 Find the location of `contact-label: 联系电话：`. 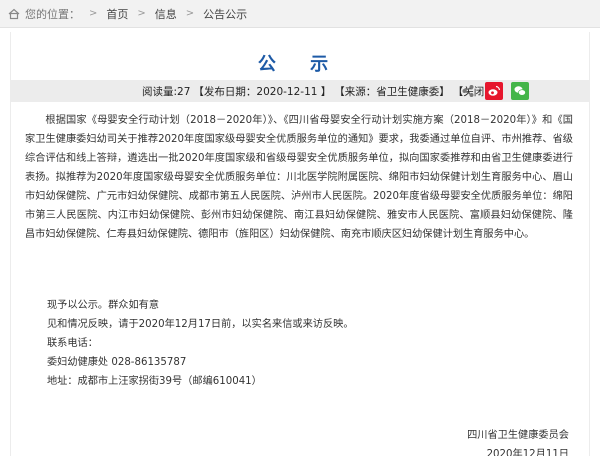

contact-label: 联系电话： is located at coordinates (72, 343).